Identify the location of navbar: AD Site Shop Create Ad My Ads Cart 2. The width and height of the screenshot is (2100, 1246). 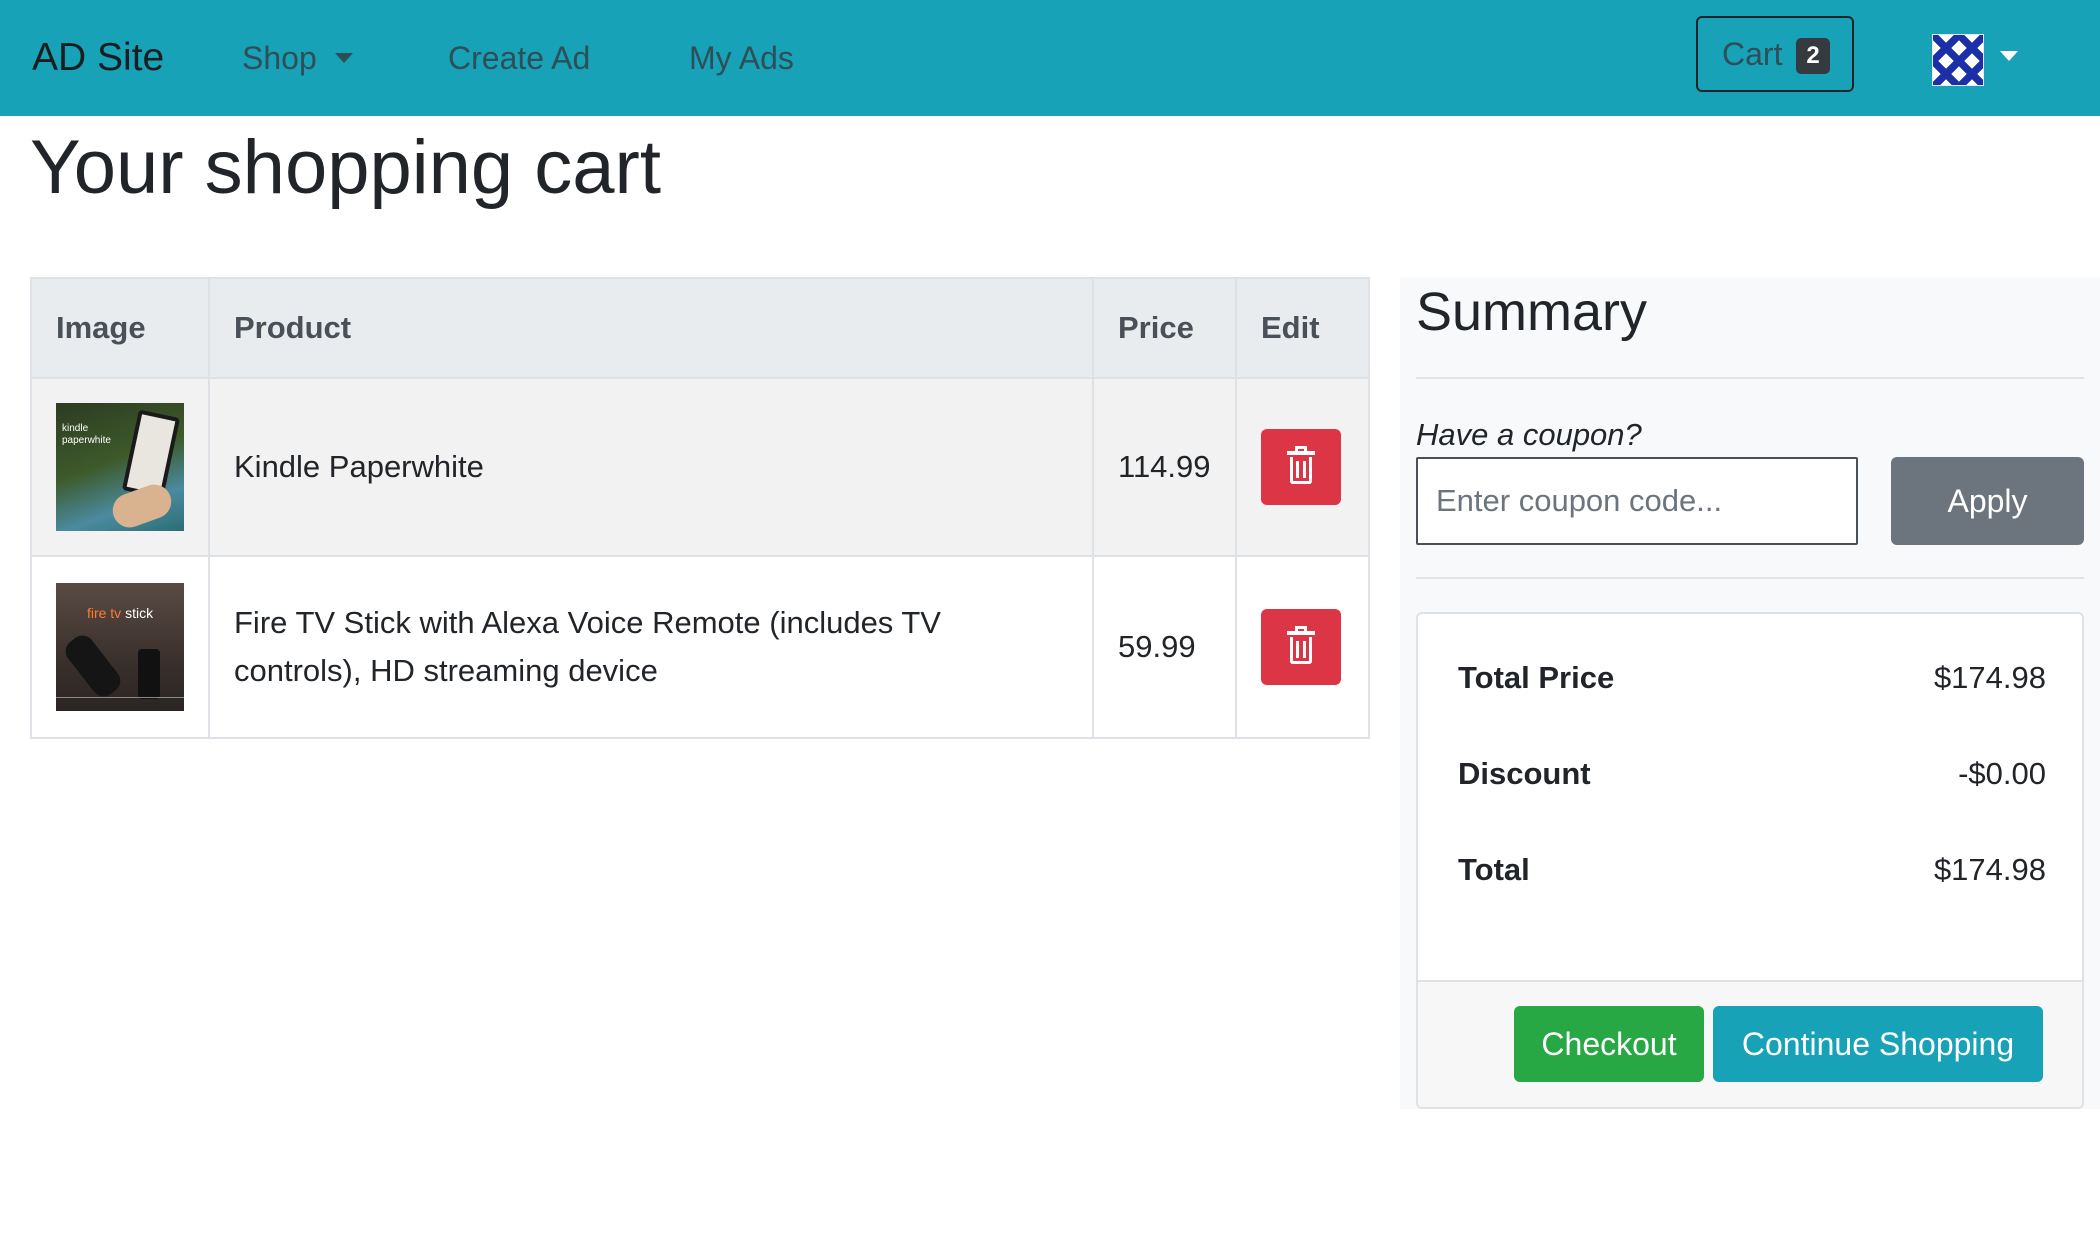
(1050, 58).